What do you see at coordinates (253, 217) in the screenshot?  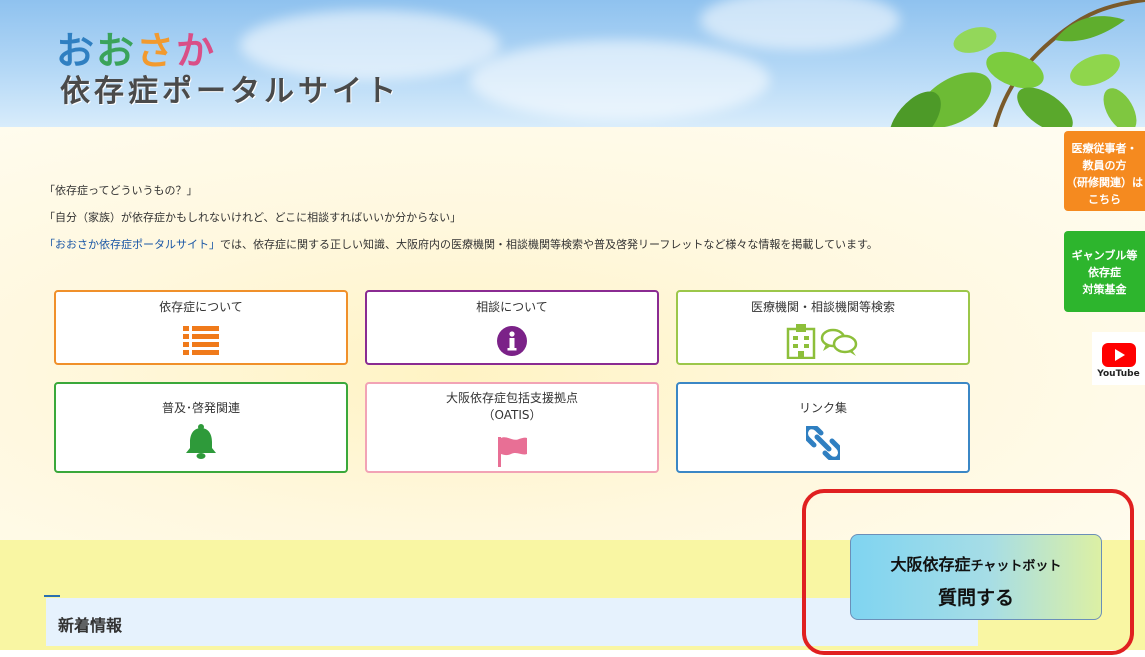 I see `intro-line-2: 「自分（家族）が依存症かもしれないけれど、どこに相談すればいいか分からない」` at bounding box center [253, 217].